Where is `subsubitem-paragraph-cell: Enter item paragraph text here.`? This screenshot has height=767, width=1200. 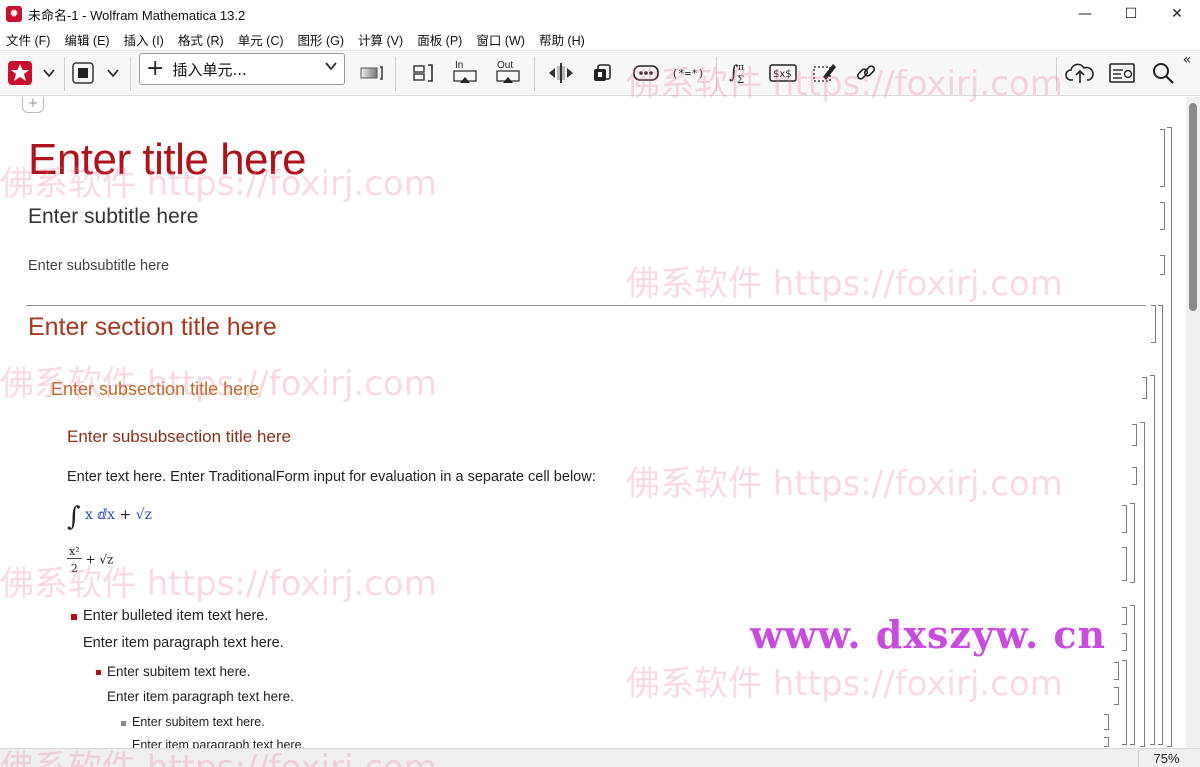
subsubitem-paragraph-cell: Enter item paragraph text here. is located at coordinates (218, 743).